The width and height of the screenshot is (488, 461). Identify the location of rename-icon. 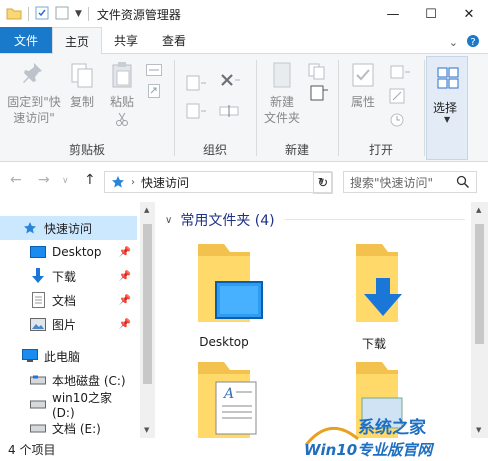
(229, 112).